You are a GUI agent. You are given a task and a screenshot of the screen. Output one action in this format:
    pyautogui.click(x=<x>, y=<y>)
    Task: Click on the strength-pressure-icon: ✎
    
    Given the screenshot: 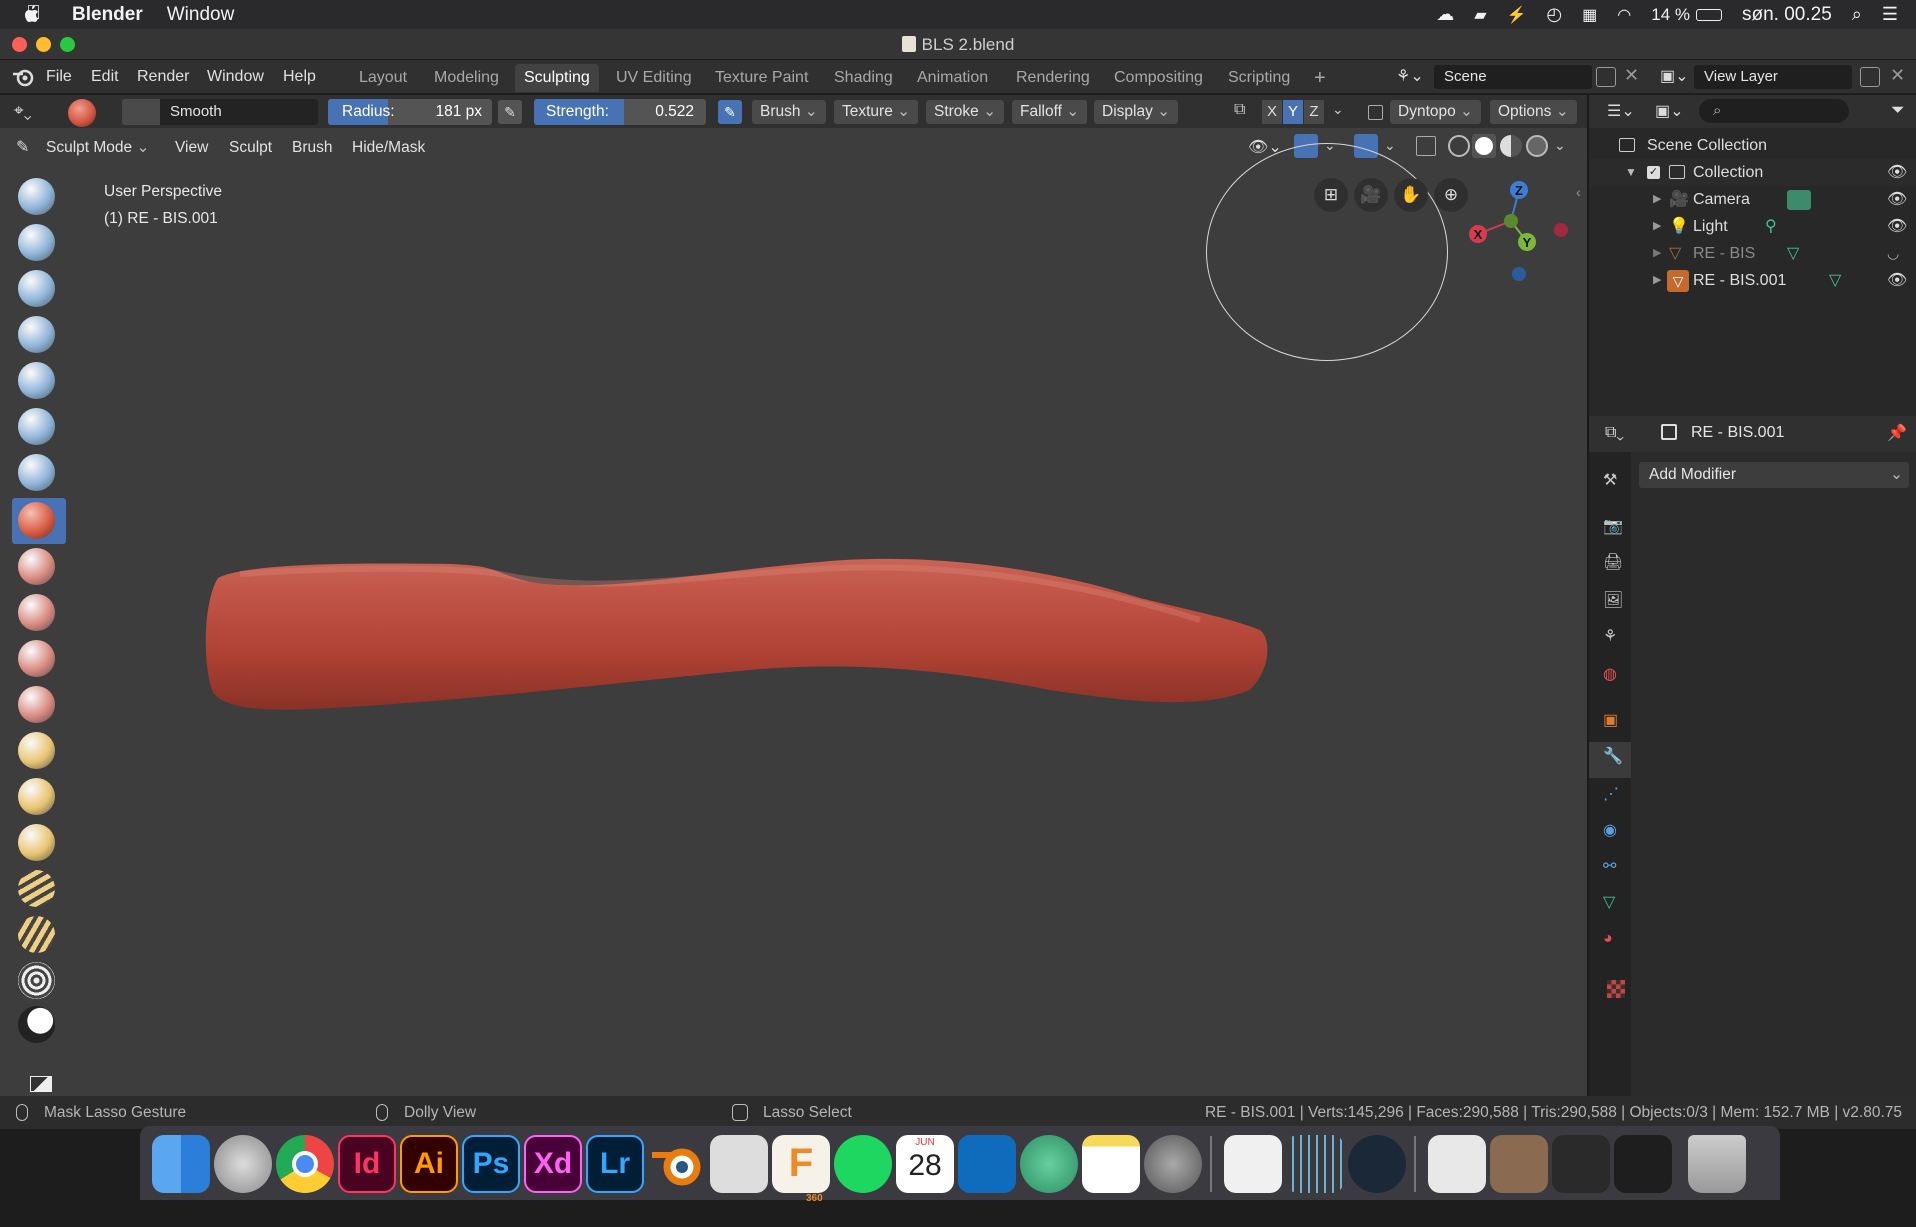 What is the action you would take?
    pyautogui.click(x=730, y=112)
    